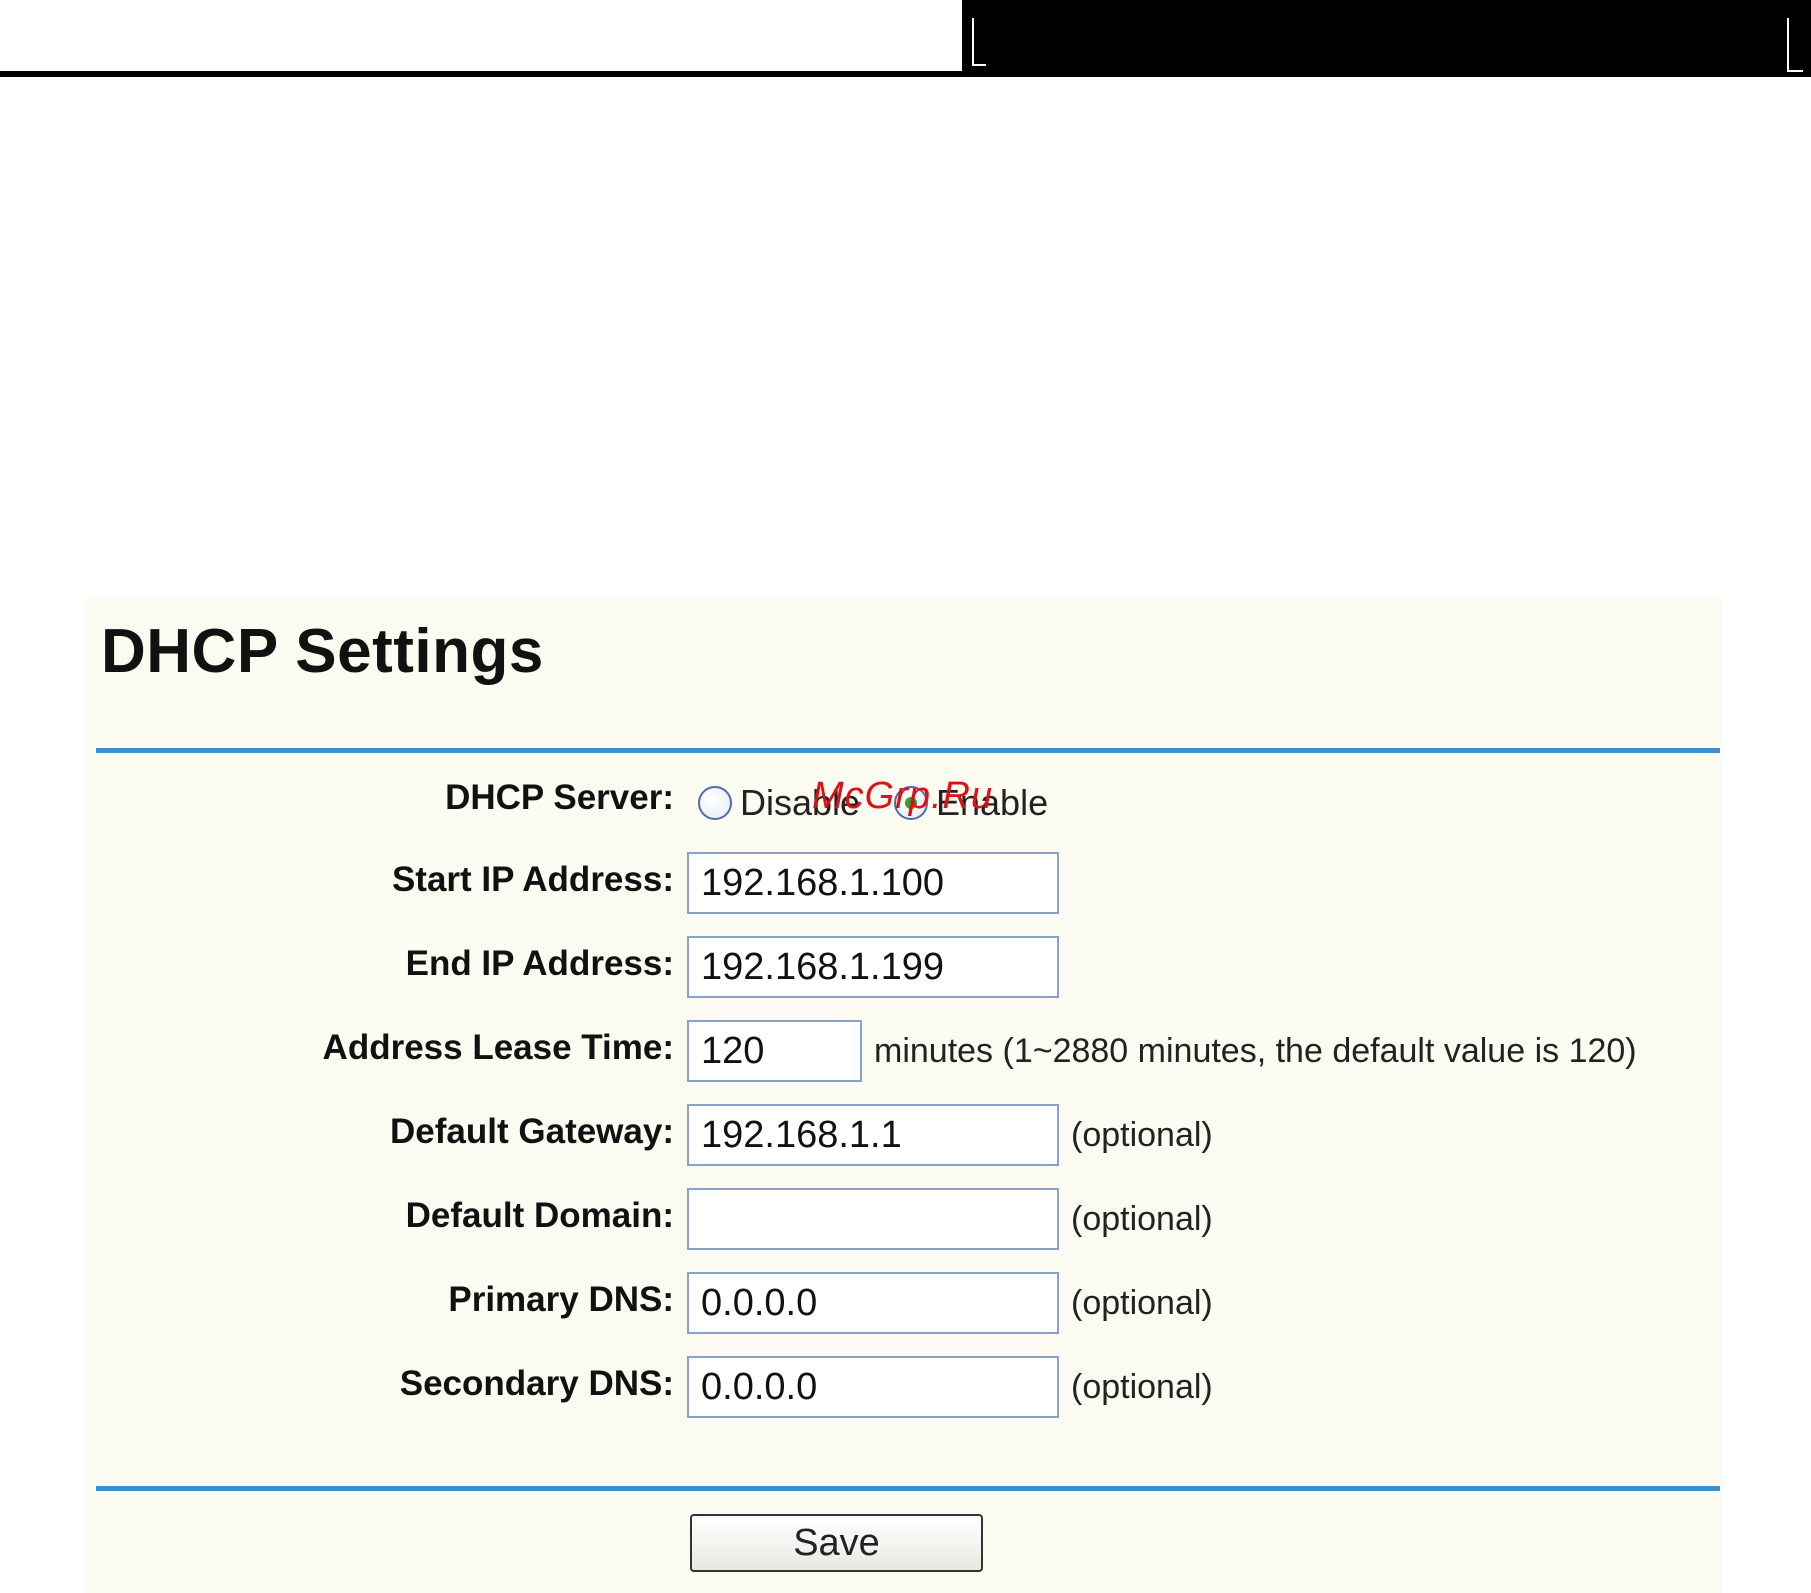  Describe the element at coordinates (873, 1135) in the screenshot. I see `gateway-input` at that location.